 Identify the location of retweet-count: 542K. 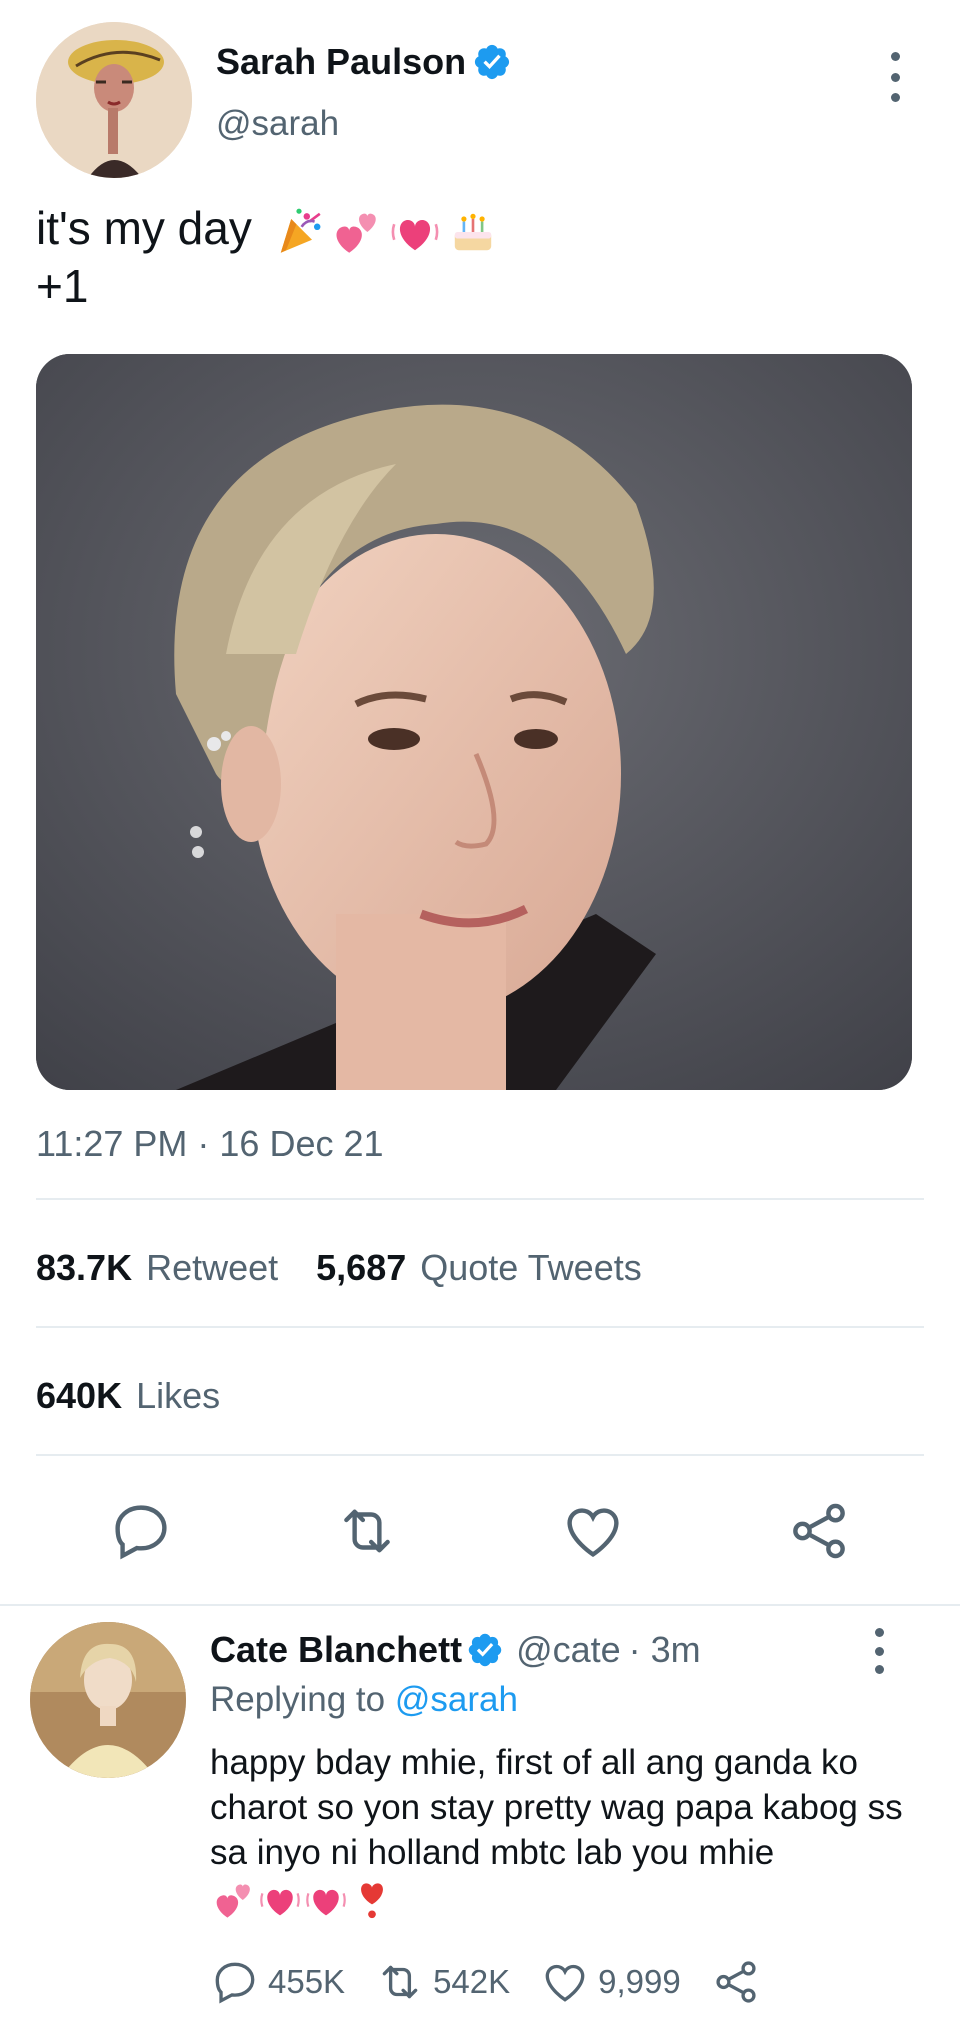
(472, 1981).